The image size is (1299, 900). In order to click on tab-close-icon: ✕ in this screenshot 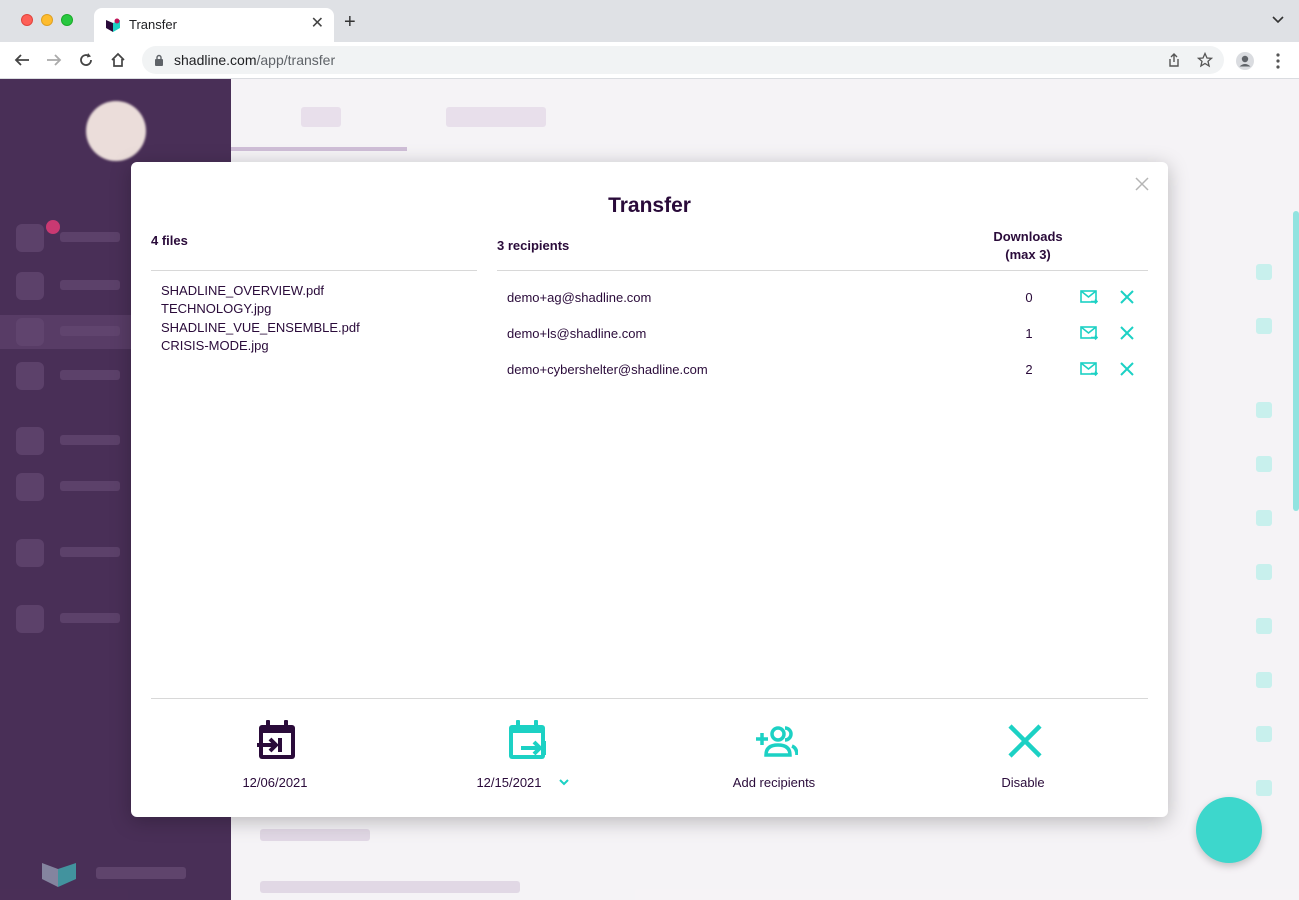, I will do `click(317, 24)`.